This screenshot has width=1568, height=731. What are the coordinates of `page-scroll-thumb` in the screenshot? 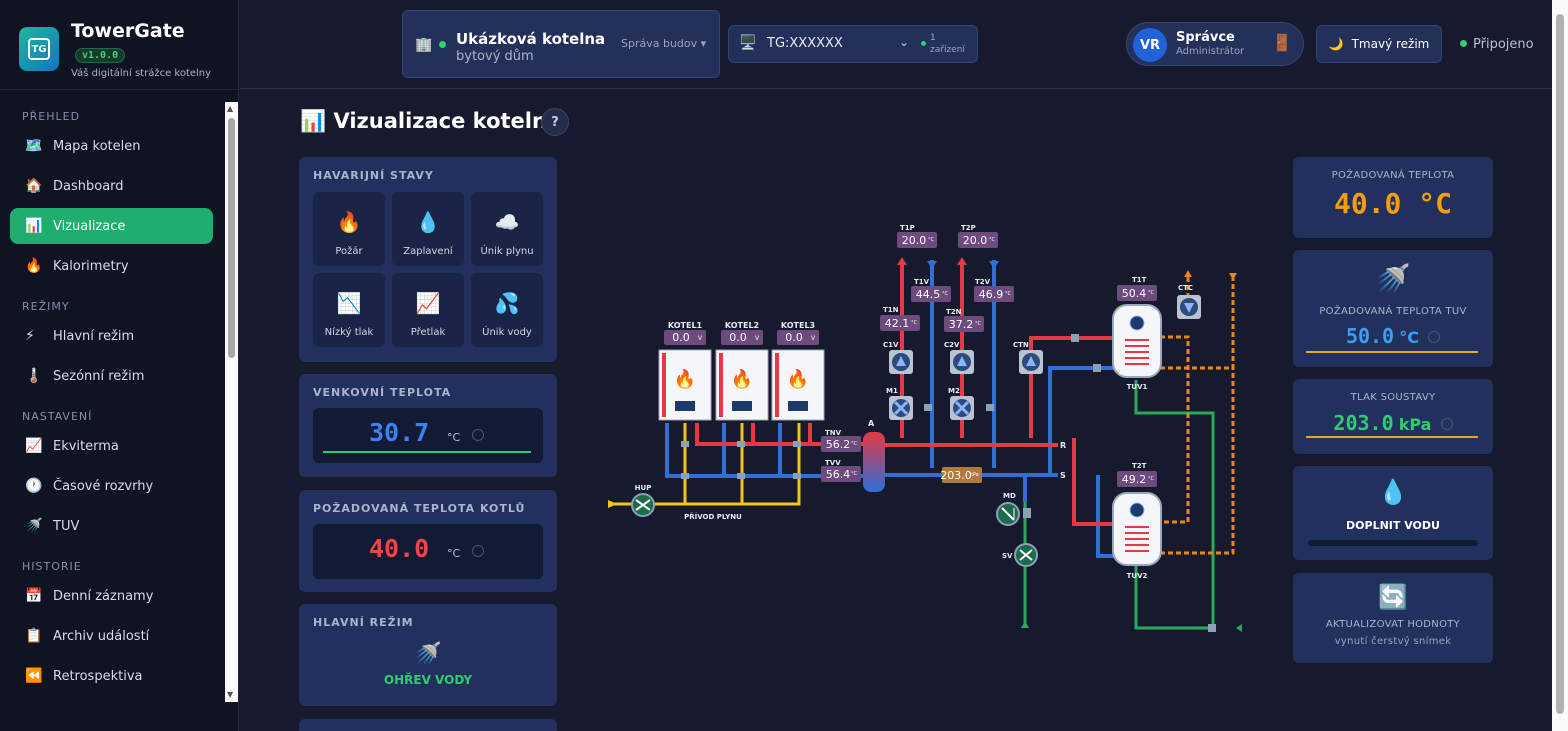 It's located at (1560, 364).